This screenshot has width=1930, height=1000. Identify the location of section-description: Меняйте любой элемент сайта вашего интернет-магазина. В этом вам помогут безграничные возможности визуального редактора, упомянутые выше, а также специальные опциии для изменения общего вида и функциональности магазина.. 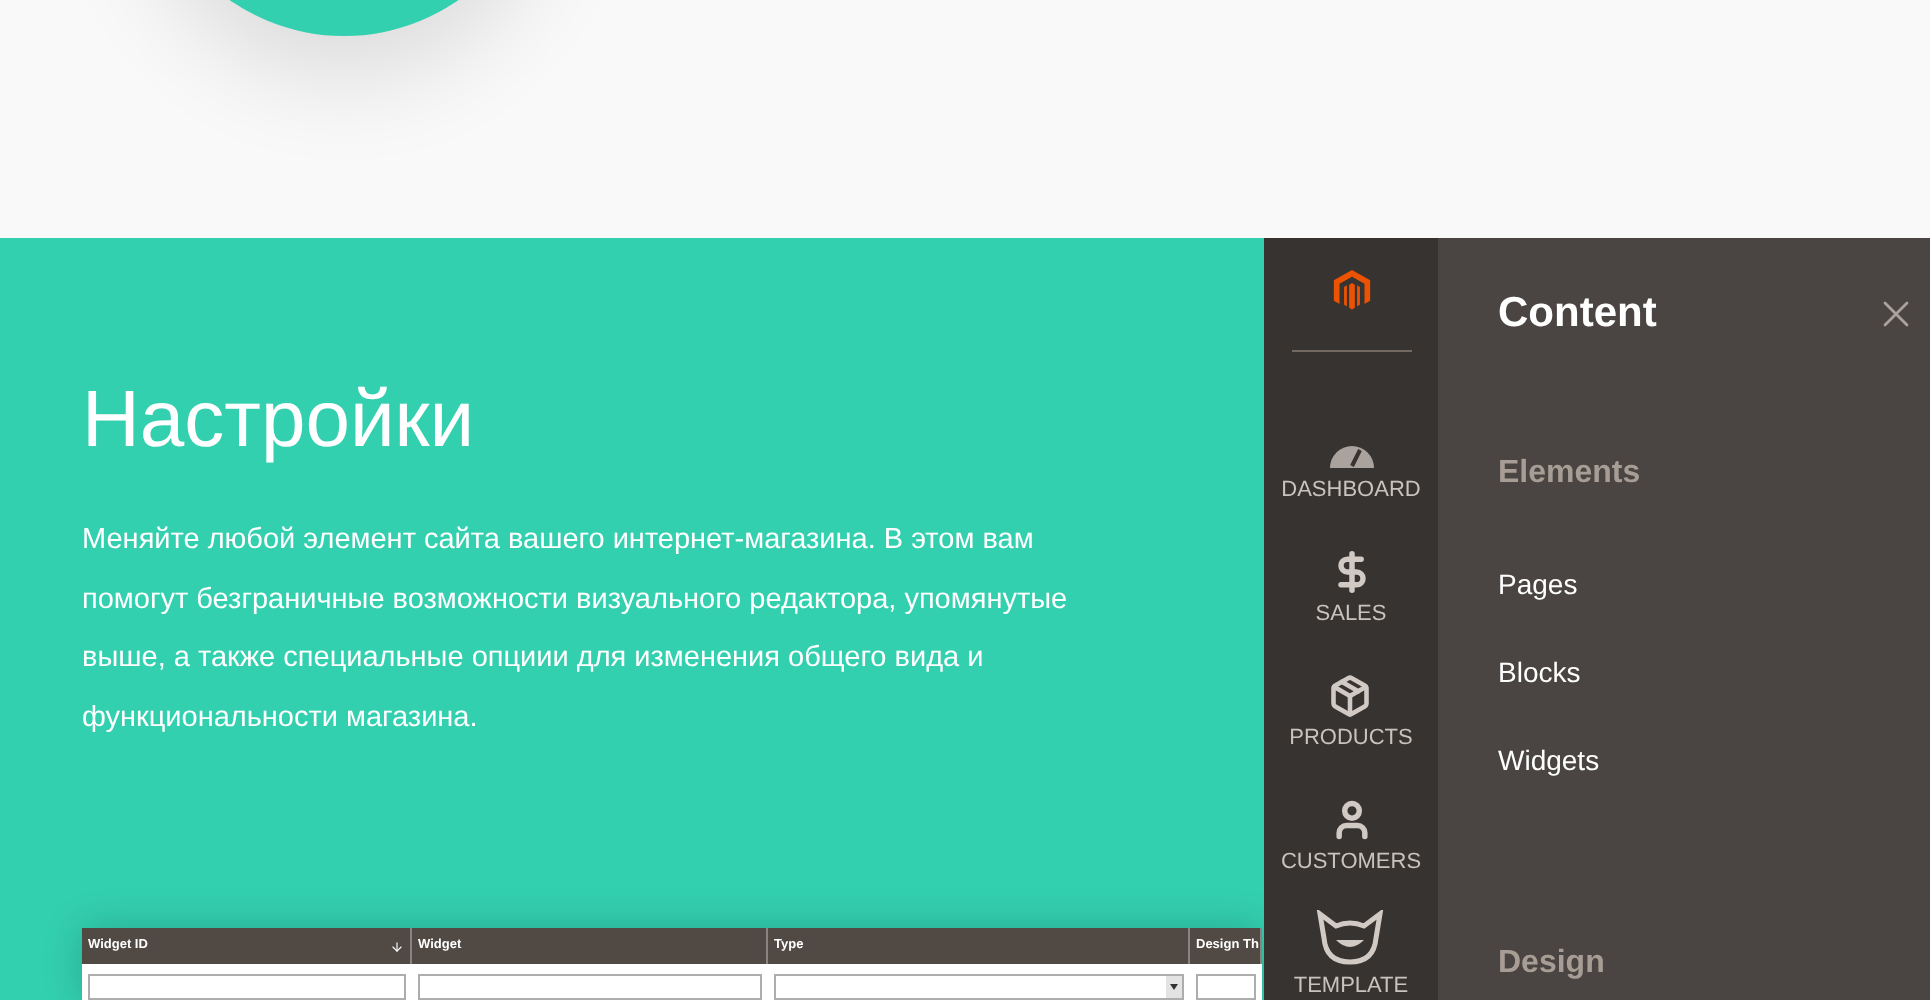
(576, 629).